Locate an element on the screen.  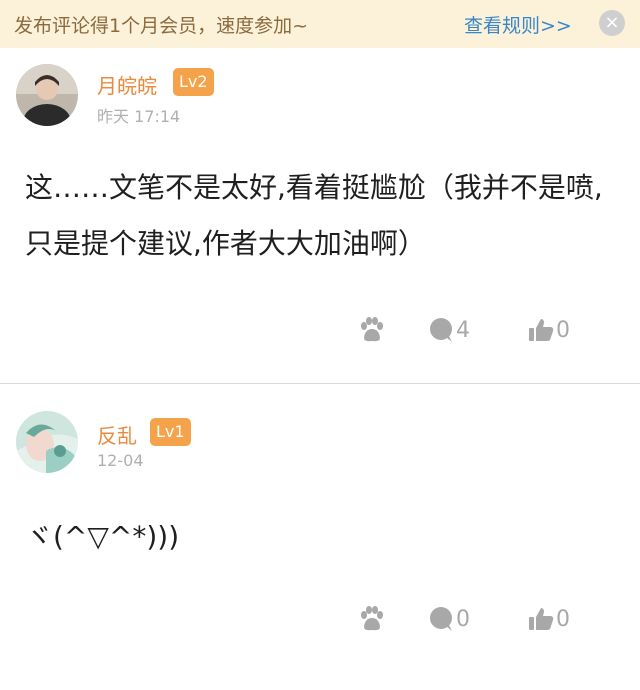
username: 反乱 is located at coordinates (117, 434).